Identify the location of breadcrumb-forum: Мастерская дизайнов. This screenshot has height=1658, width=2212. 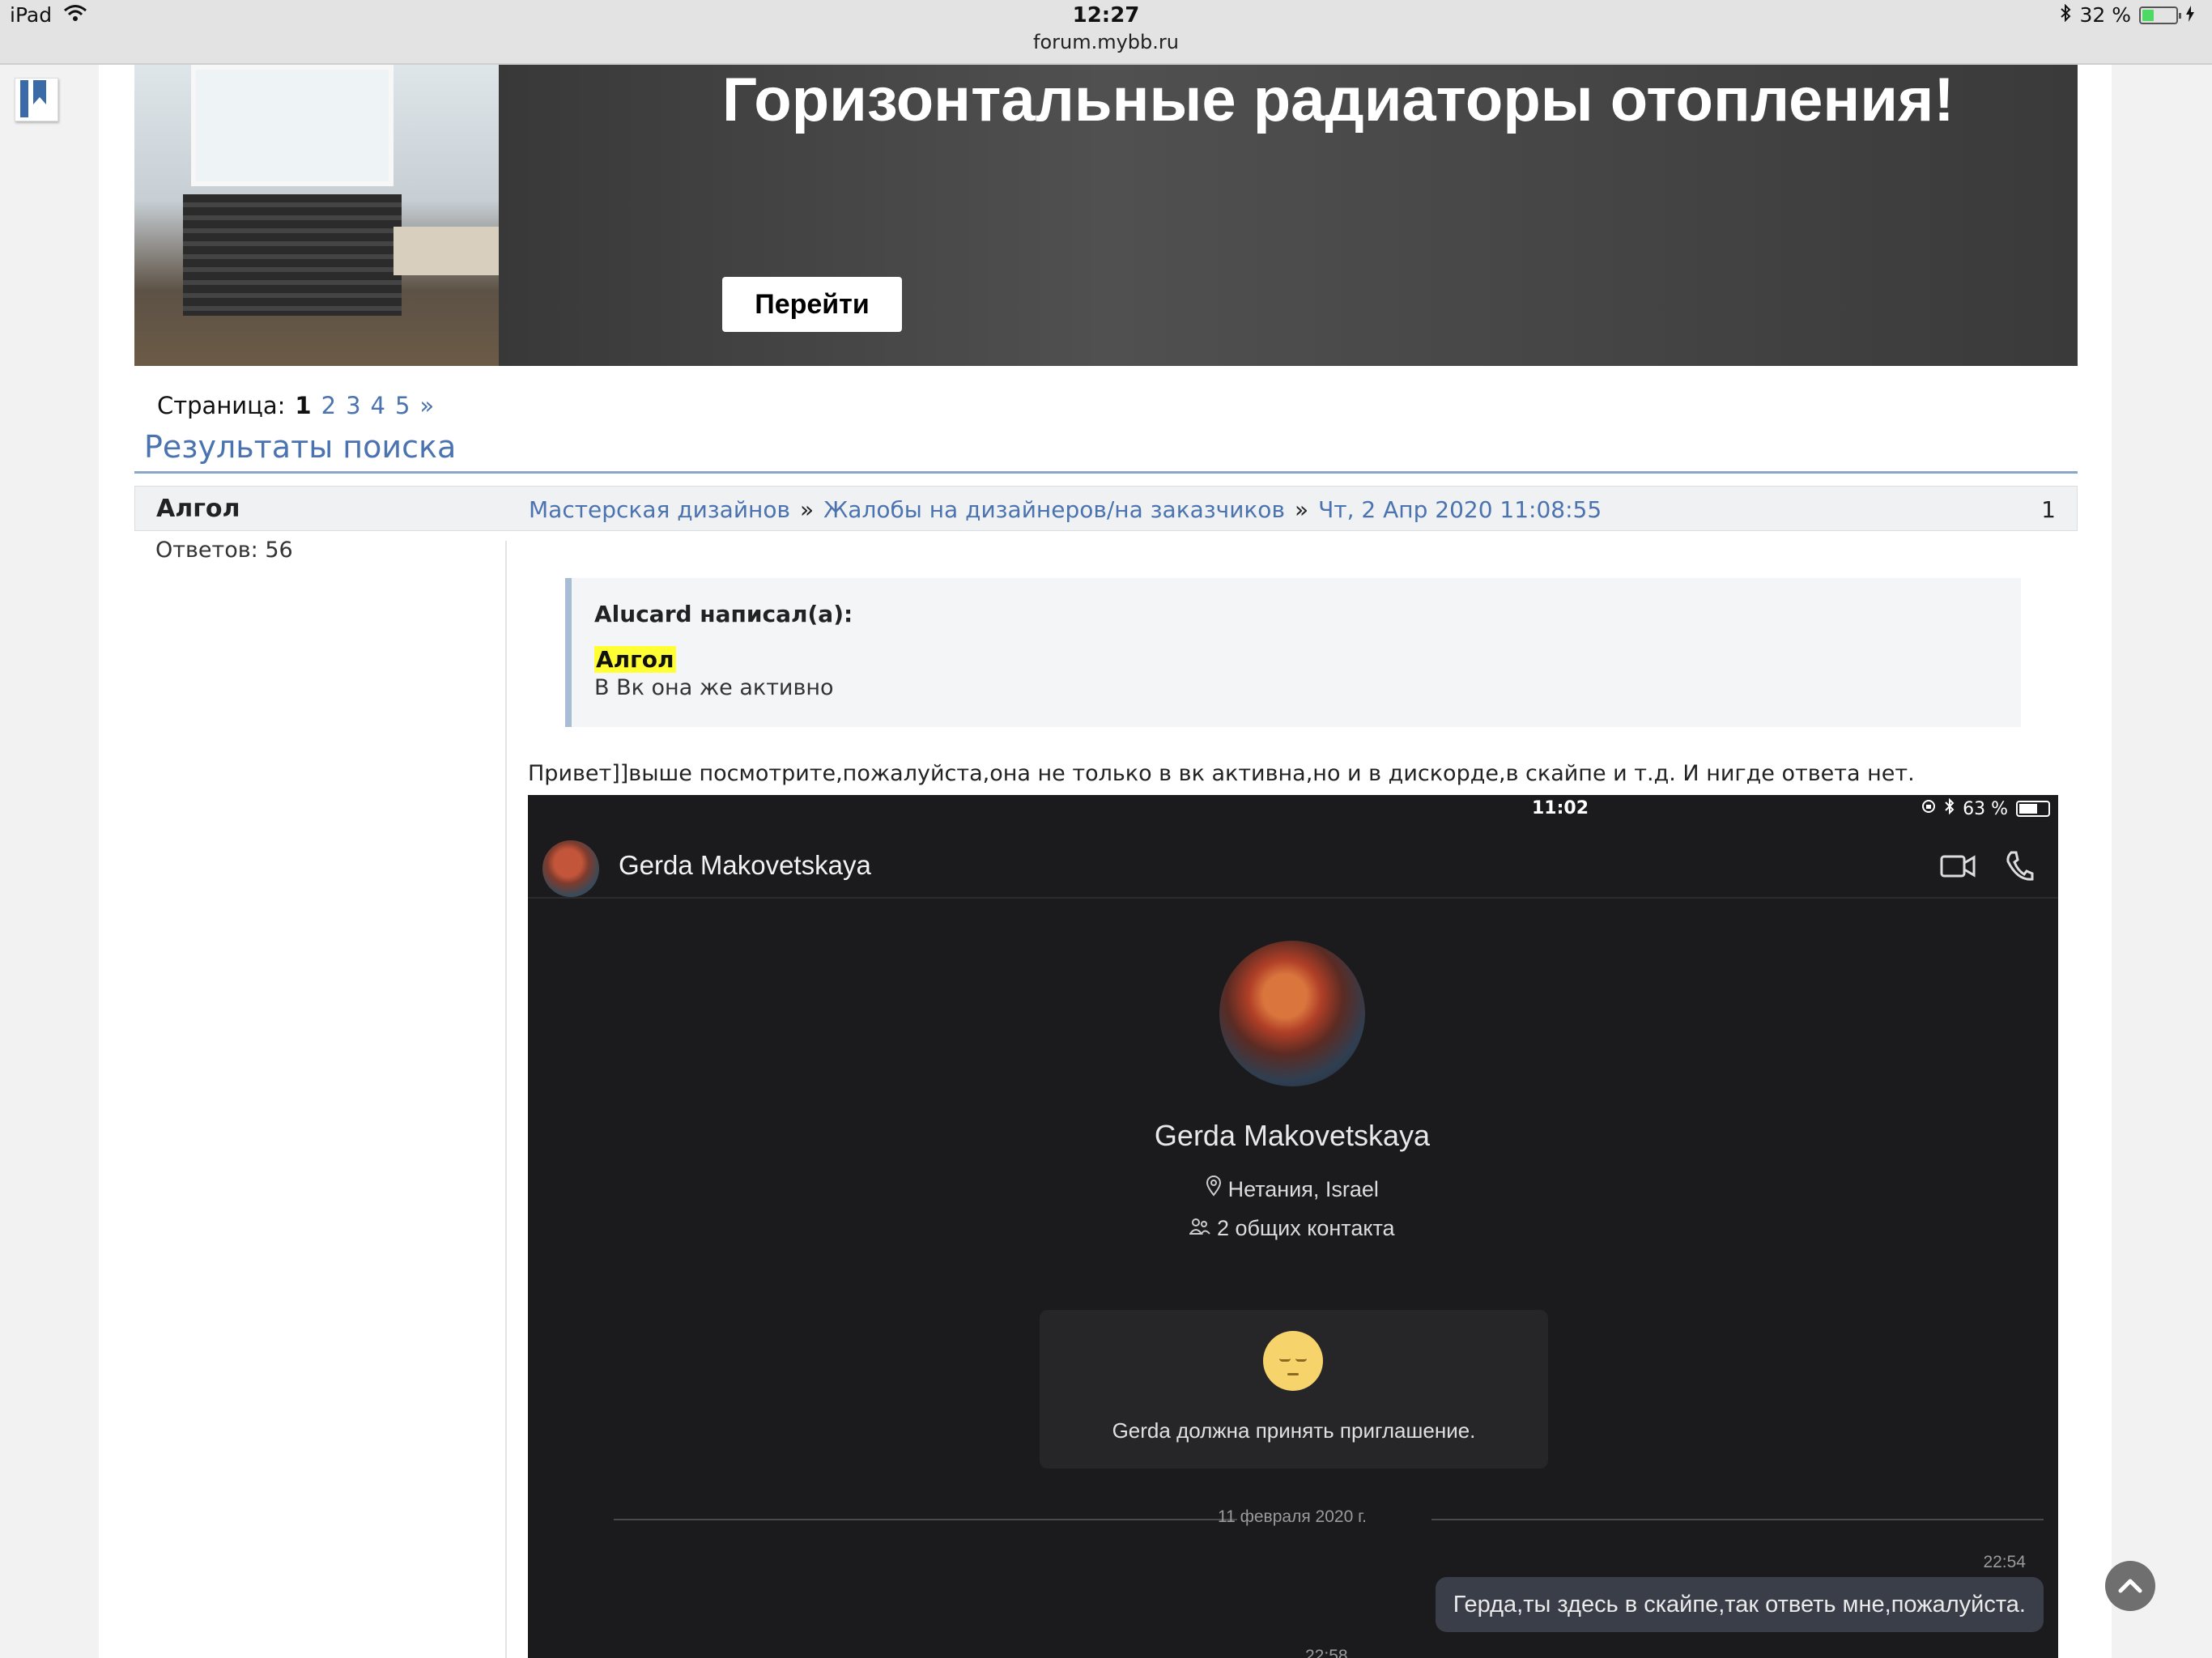
(660, 509).